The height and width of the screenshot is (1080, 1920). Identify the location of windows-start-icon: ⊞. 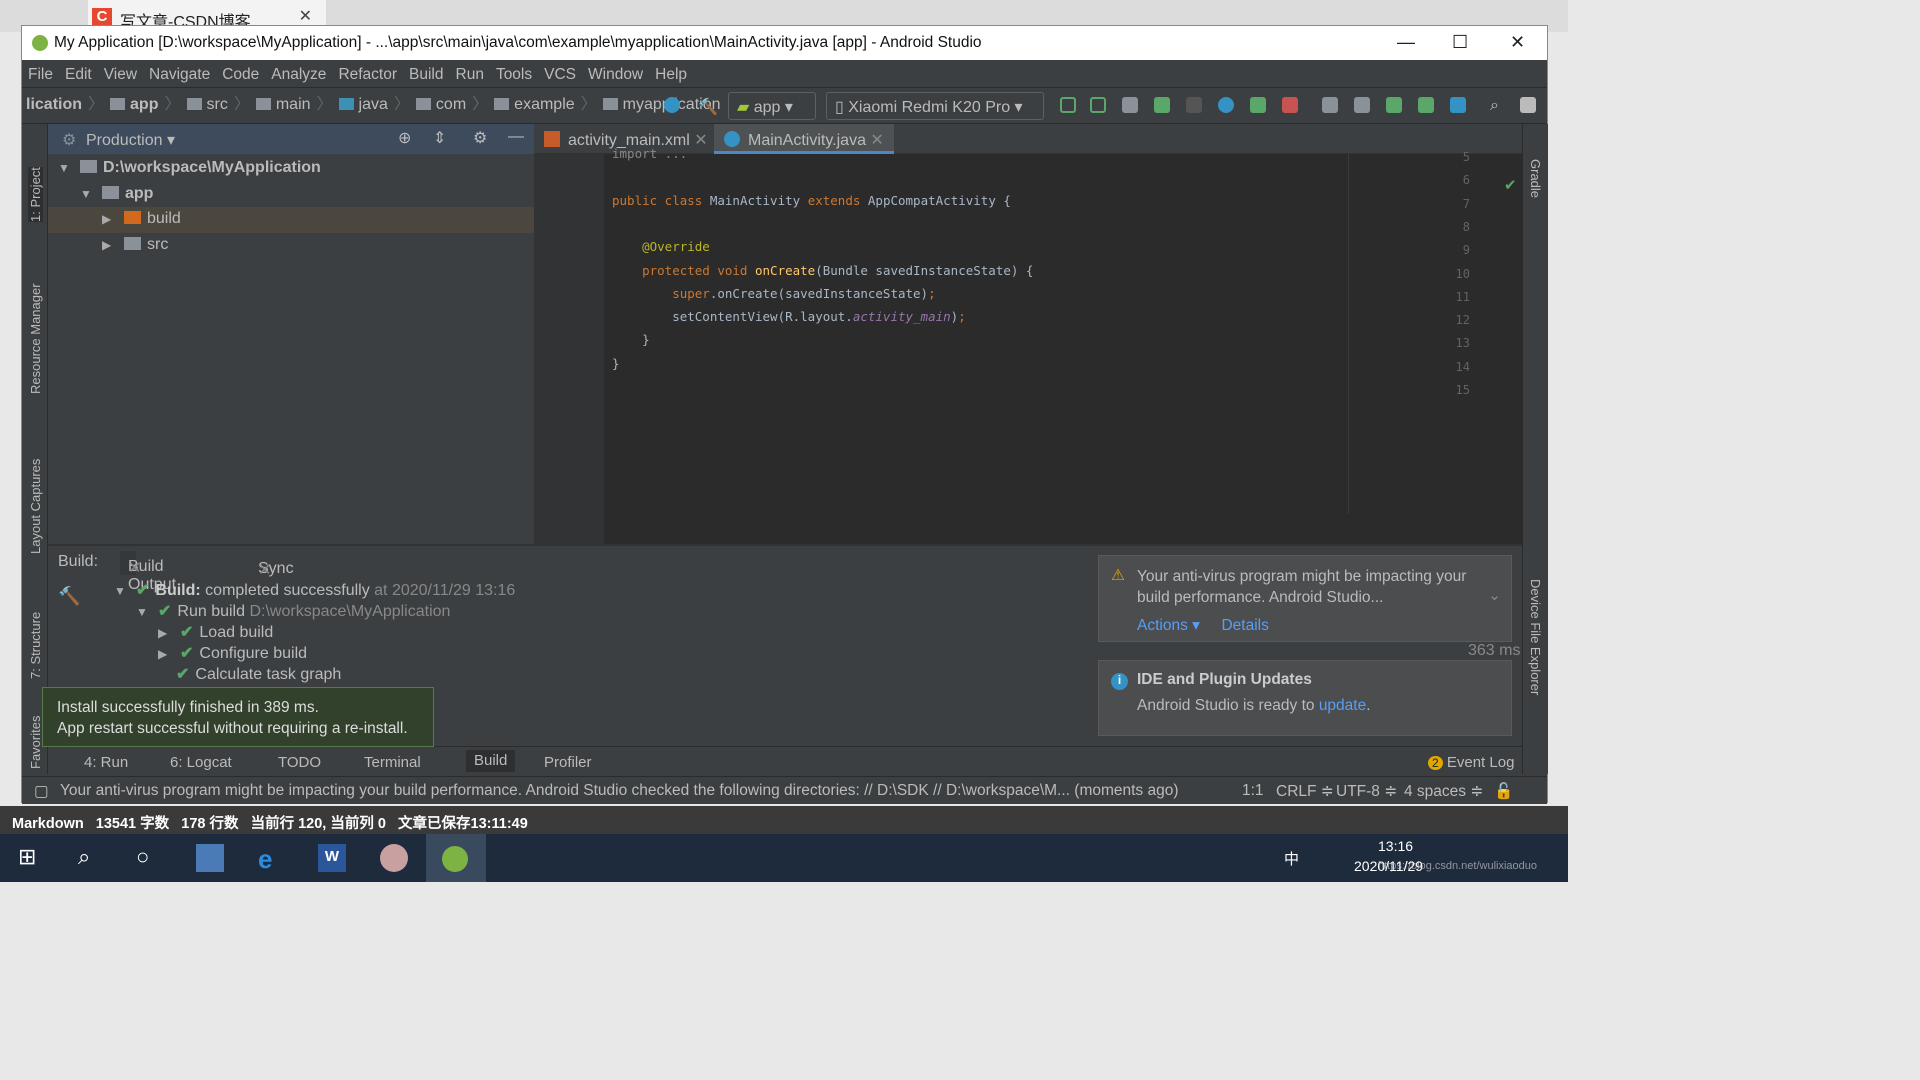
(32, 858).